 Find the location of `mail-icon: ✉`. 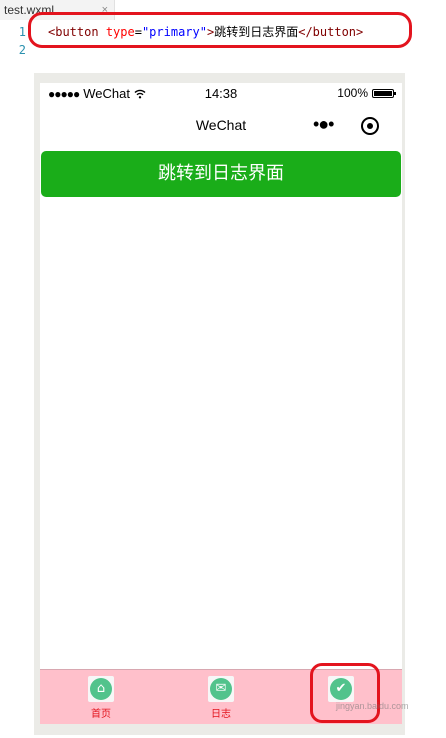

mail-icon: ✉ is located at coordinates (221, 689).